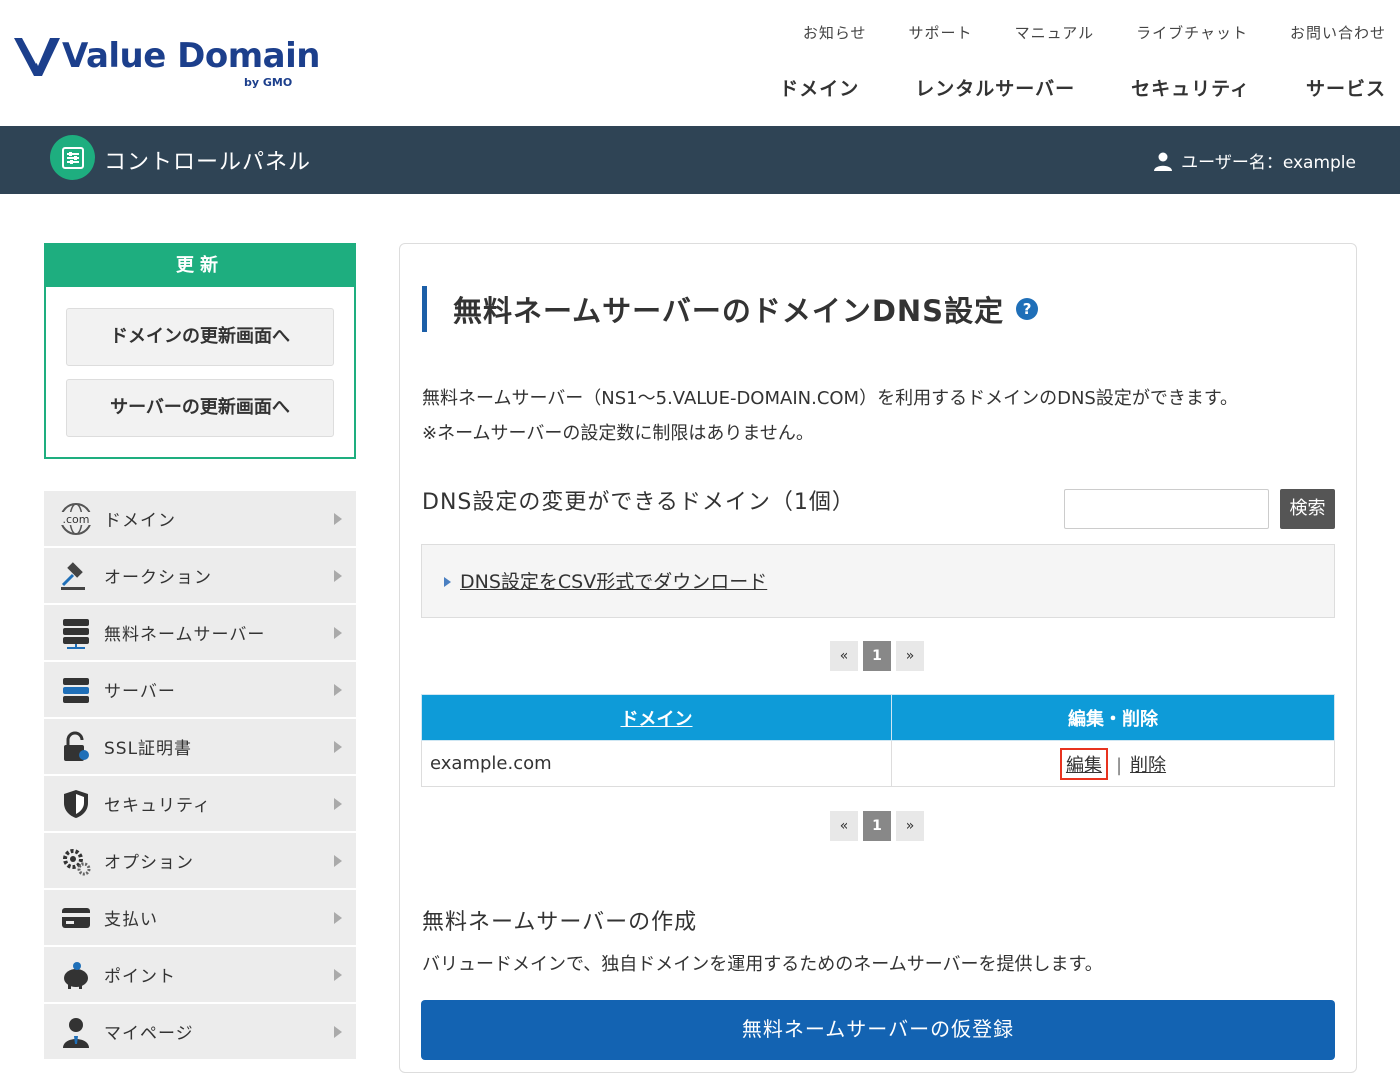 The height and width of the screenshot is (1073, 1400). I want to click on pagination-top: « 1 », so click(879, 656).